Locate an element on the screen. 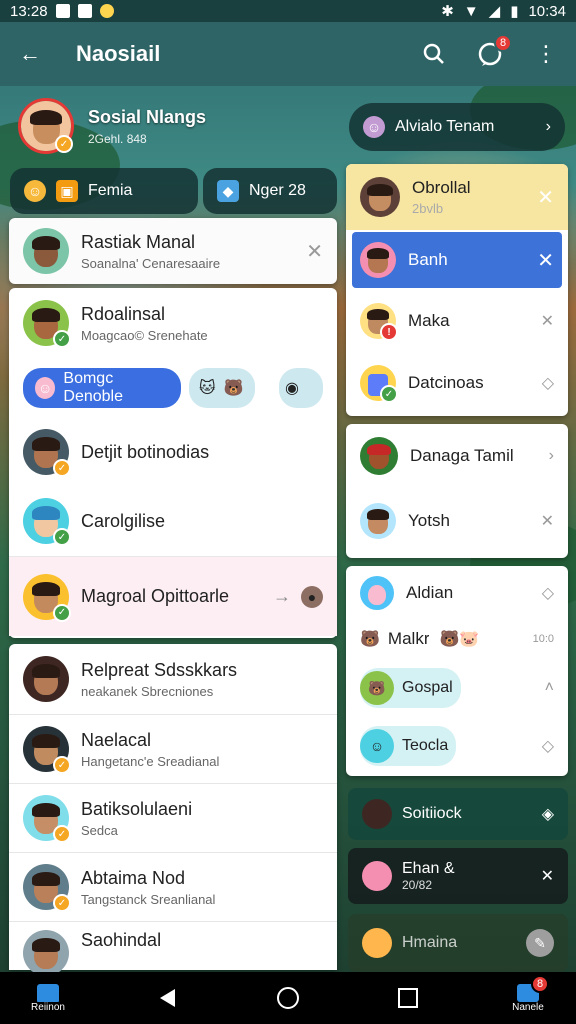  bottom-nav-bar: Reiinon 8 Nanele is located at coordinates (288, 998).